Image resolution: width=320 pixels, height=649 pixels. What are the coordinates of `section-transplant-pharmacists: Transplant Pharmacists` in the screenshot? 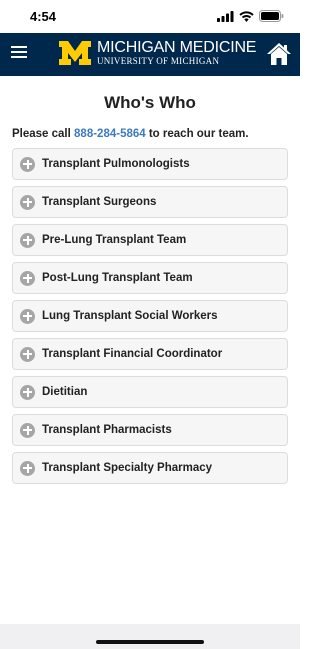 It's located at (150, 430).